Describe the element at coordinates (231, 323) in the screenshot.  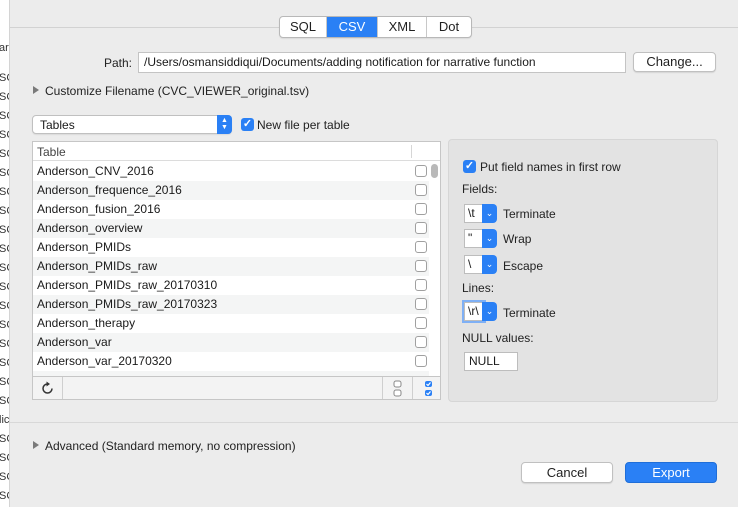
I see `table-row: Anderson_therapy` at that location.